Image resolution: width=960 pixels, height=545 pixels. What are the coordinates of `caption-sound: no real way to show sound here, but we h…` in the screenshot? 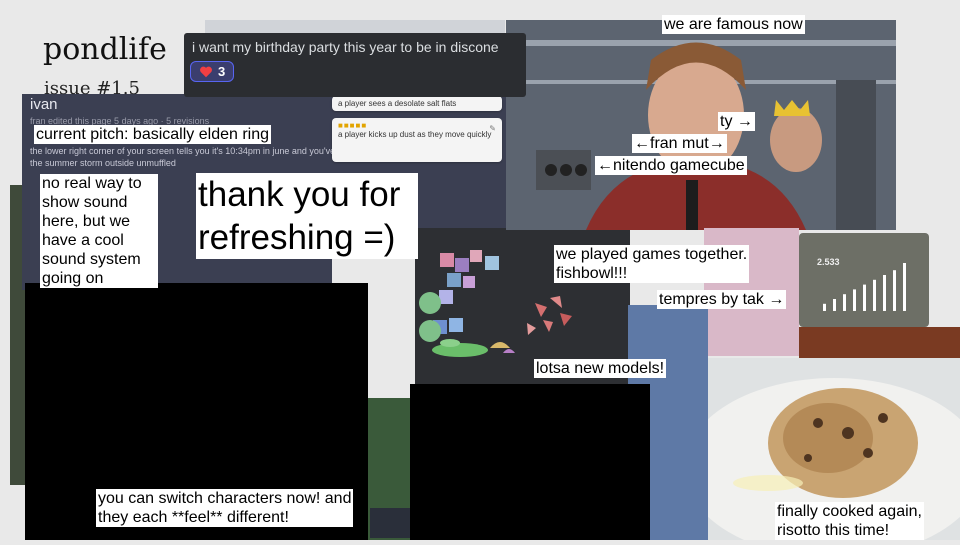 It's located at (99, 231).